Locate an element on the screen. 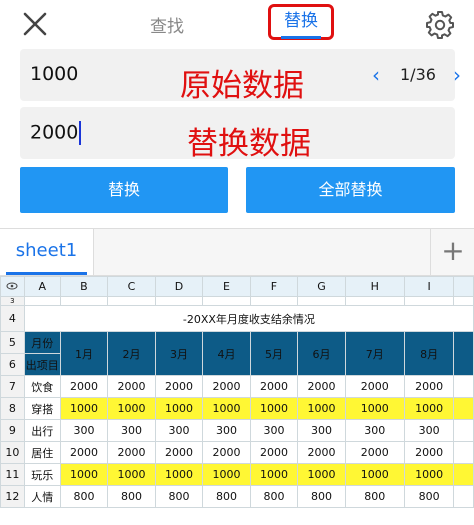 This screenshot has height=525, width=474. row-number: 8 is located at coordinates (12, 408).